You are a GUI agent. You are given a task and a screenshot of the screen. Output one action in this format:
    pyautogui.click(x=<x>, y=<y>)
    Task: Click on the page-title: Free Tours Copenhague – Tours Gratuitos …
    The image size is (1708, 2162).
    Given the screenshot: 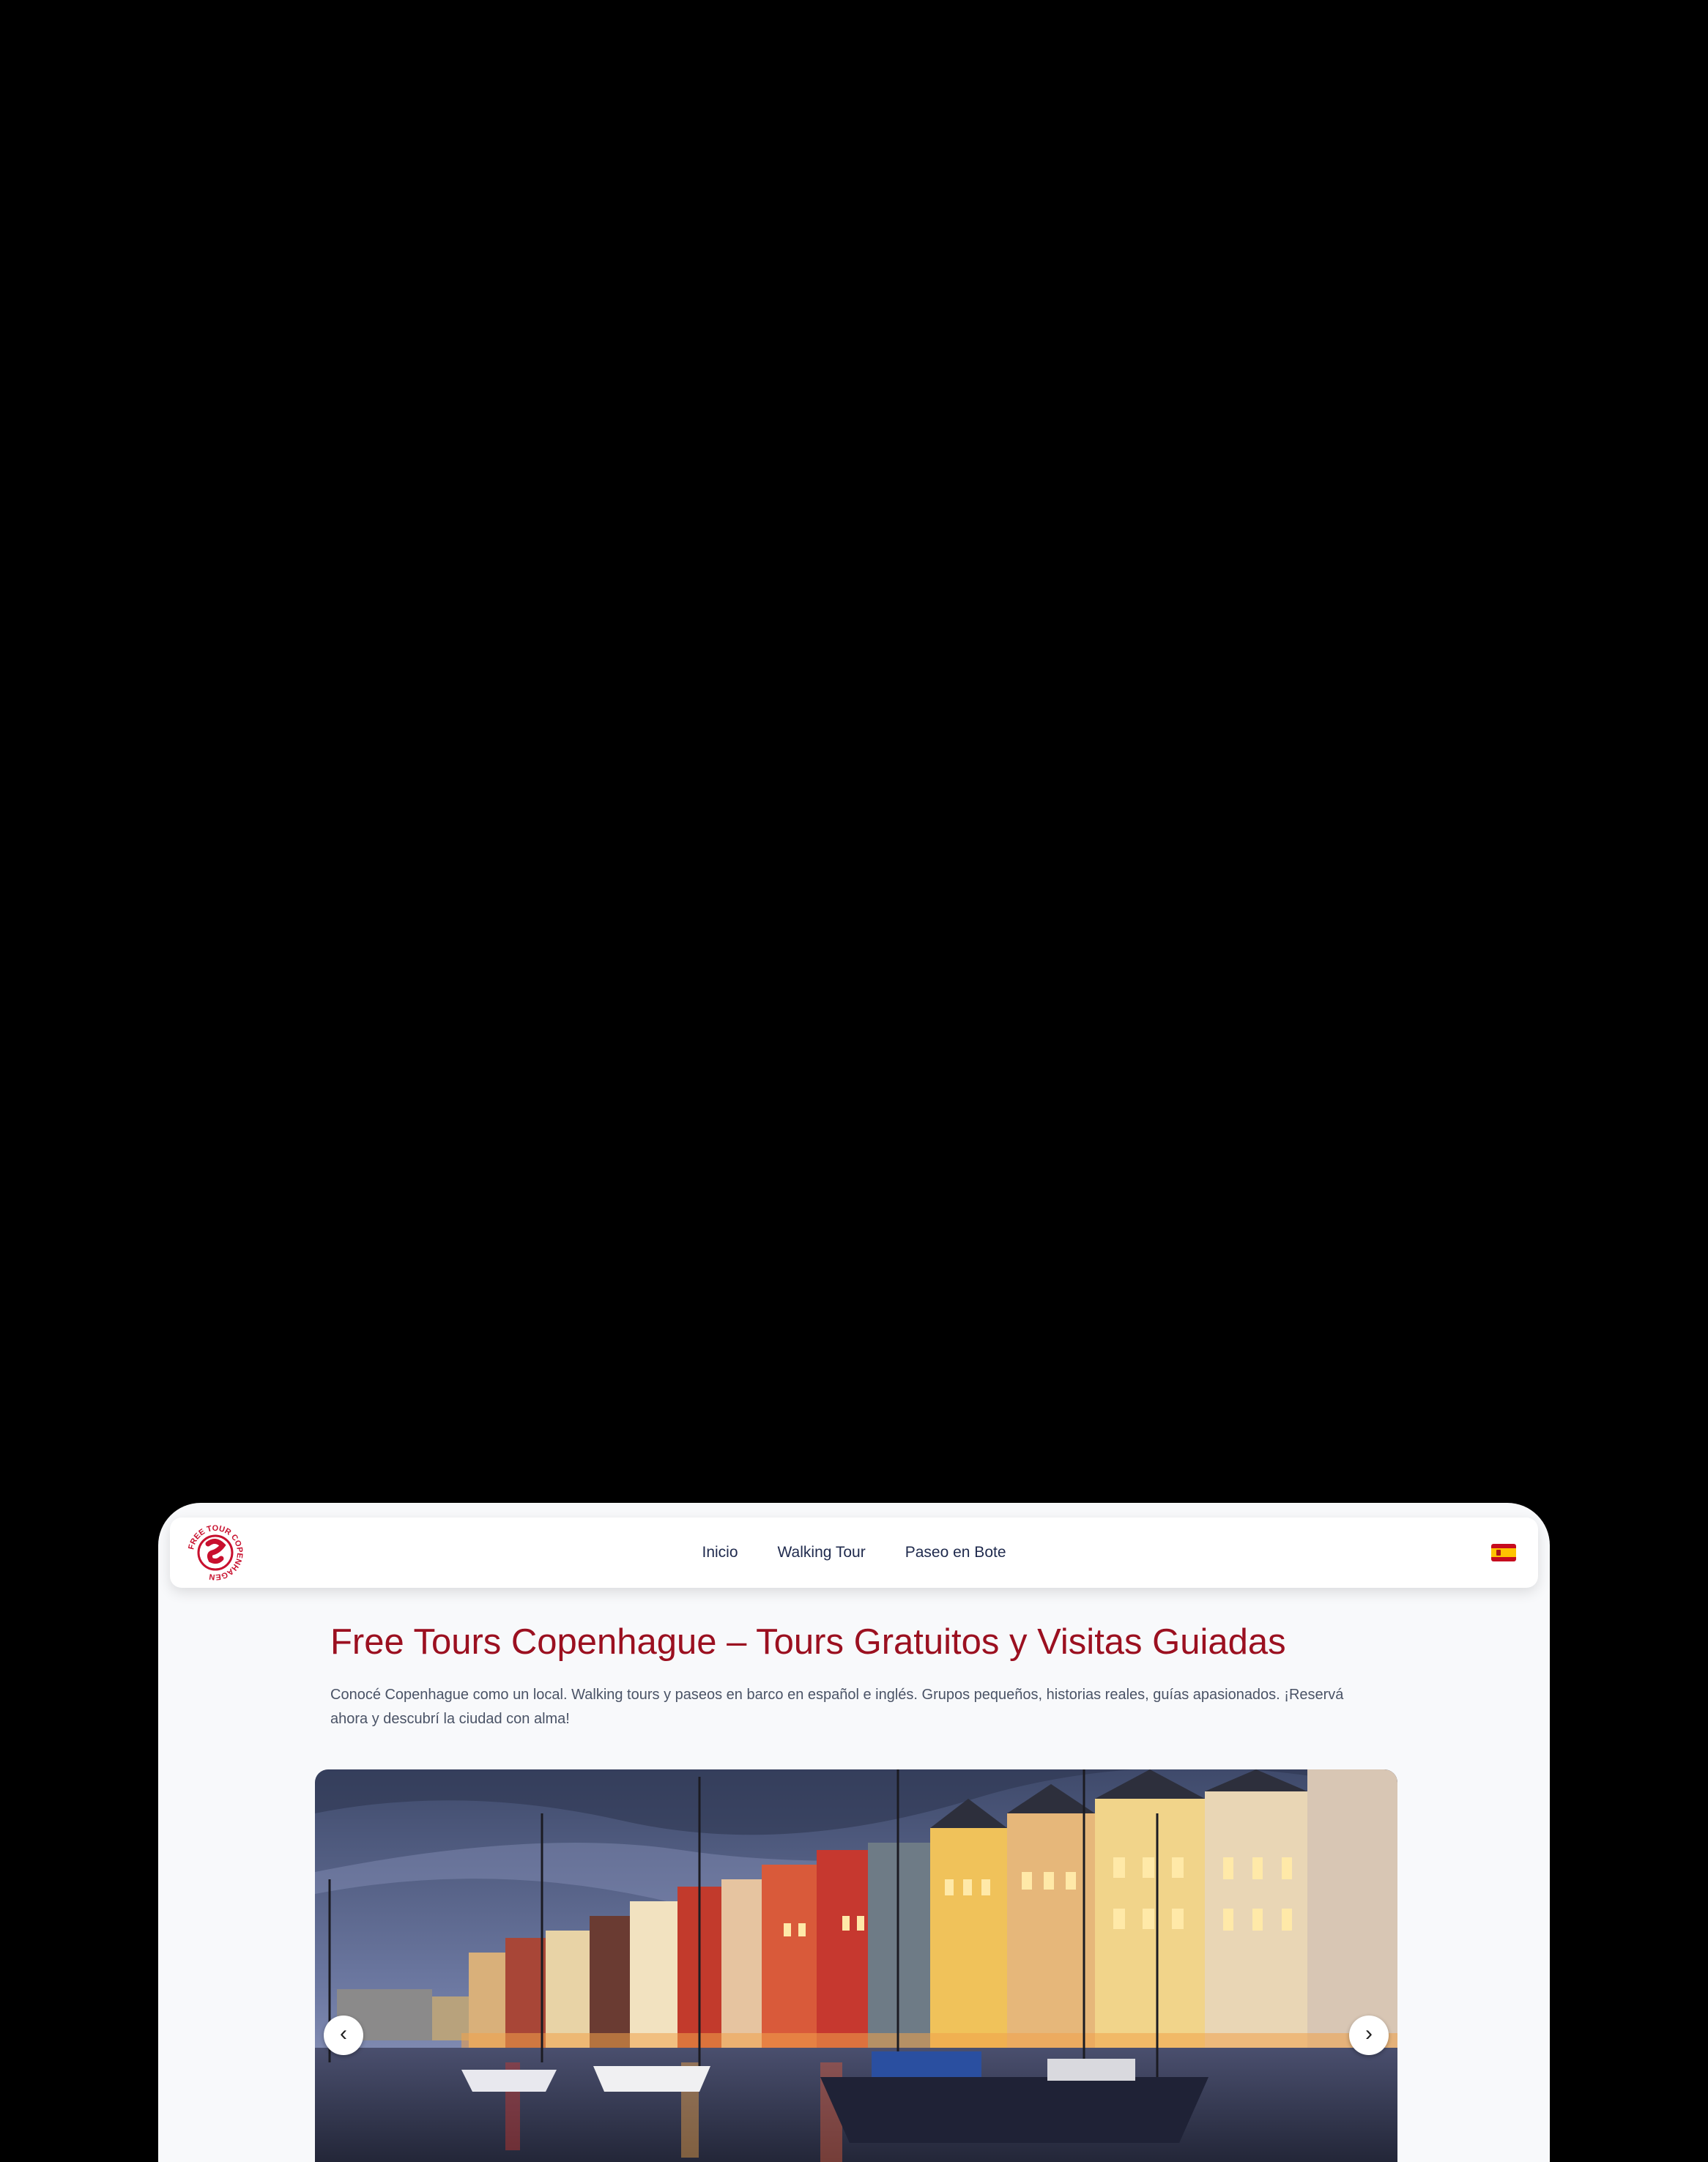 What is the action you would take?
    pyautogui.click(x=808, y=1642)
    